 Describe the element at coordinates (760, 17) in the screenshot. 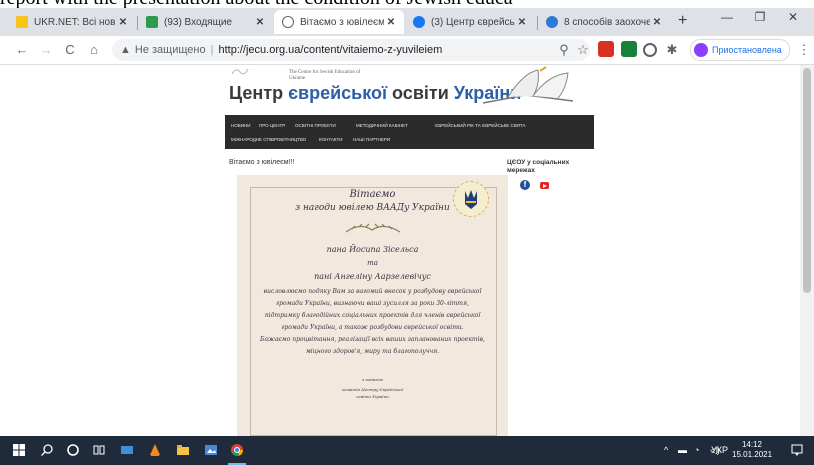

I see `maximize-button: ❐` at that location.